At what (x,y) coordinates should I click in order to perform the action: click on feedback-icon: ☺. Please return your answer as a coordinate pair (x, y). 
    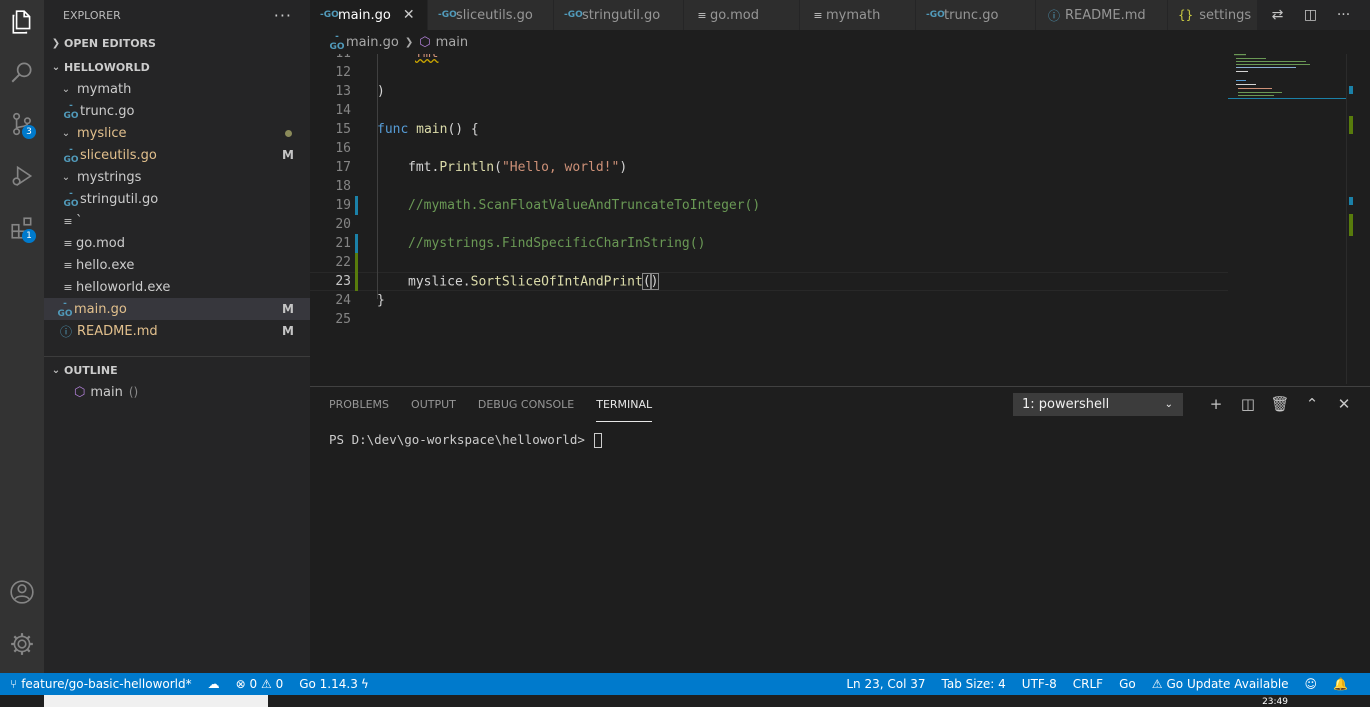
    Looking at the image, I should click on (1311, 684).